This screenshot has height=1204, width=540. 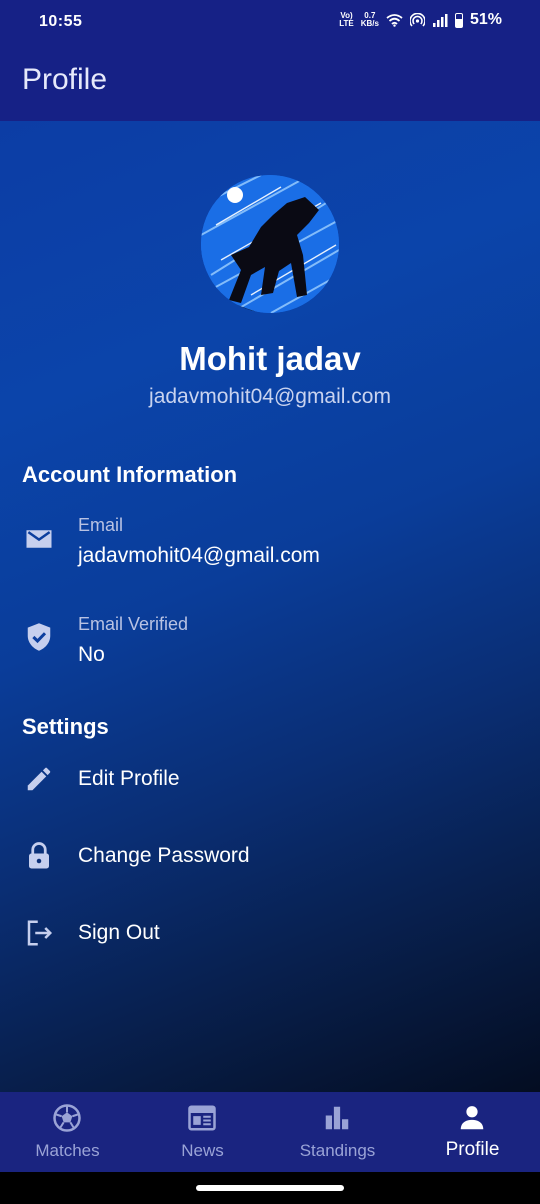 What do you see at coordinates (202, 1150) in the screenshot?
I see `nav-news-label: News` at bounding box center [202, 1150].